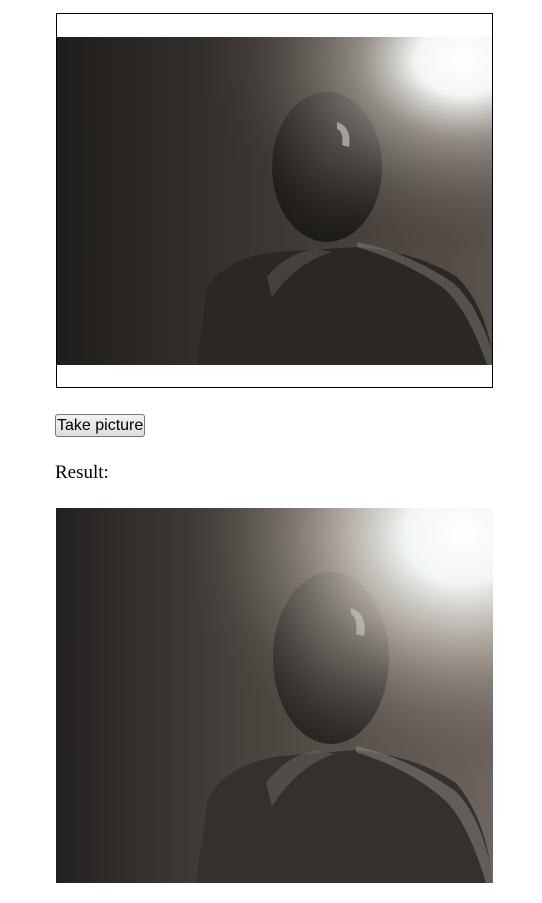  Describe the element at coordinates (82, 472) in the screenshot. I see `result-label: Result:` at that location.